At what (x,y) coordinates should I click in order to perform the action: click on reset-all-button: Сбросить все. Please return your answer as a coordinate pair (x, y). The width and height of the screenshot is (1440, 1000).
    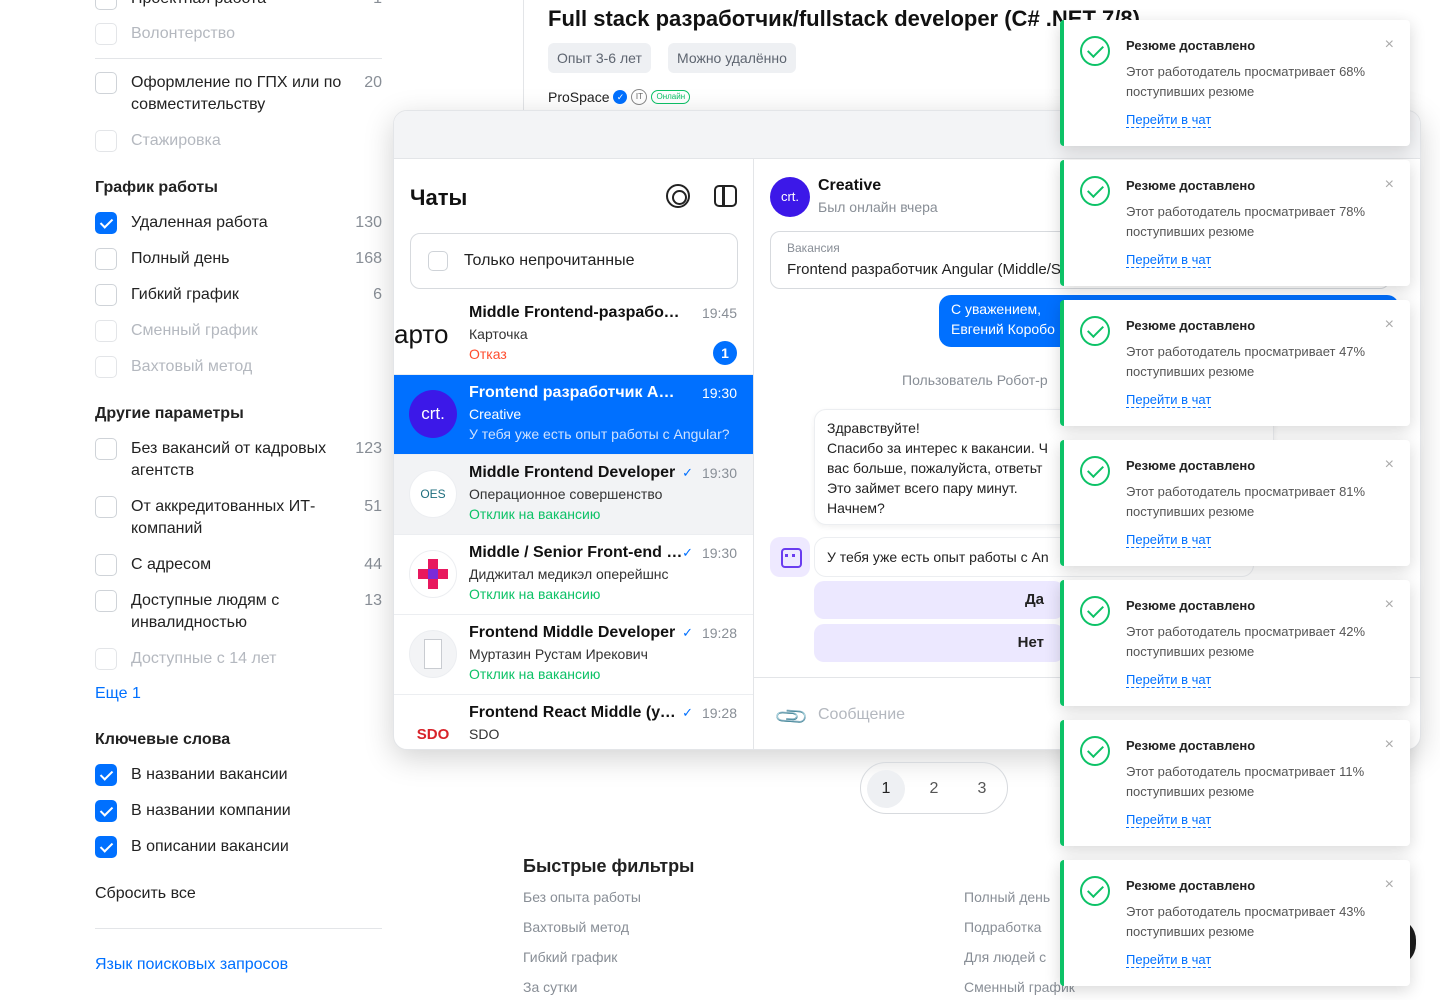
    Looking at the image, I should click on (145, 894).